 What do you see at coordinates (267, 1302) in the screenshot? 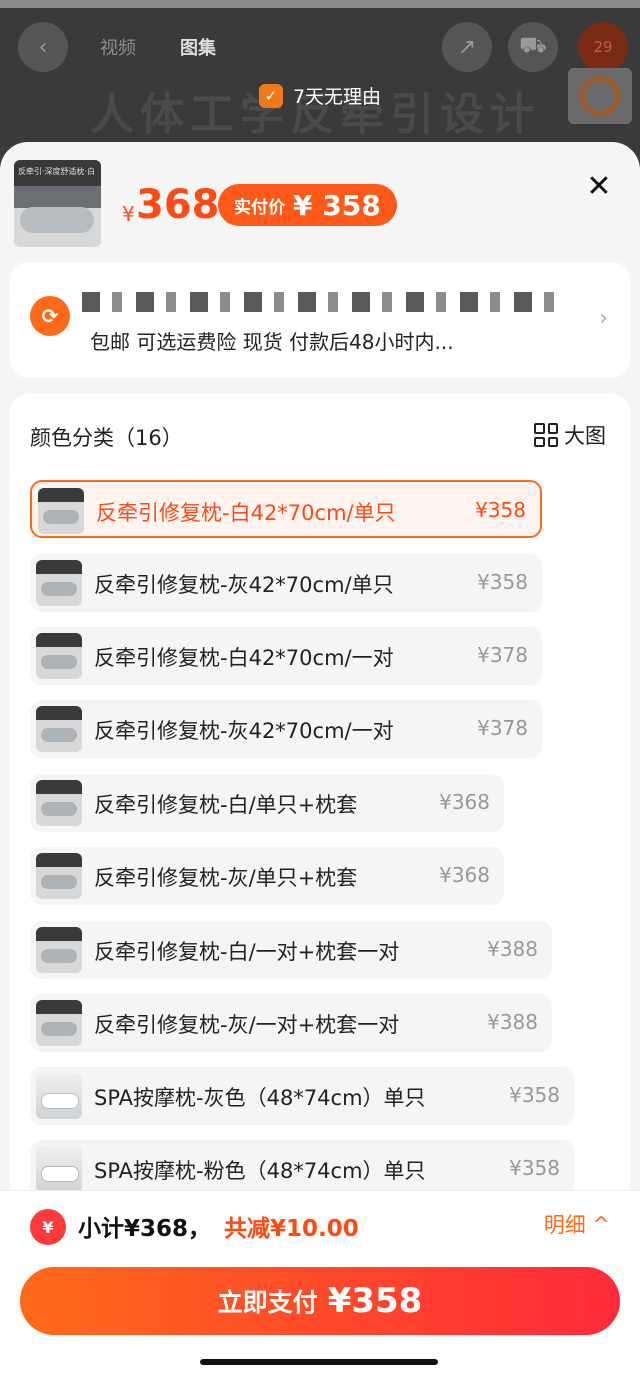
I see `pay-button-label: 立即支付` at bounding box center [267, 1302].